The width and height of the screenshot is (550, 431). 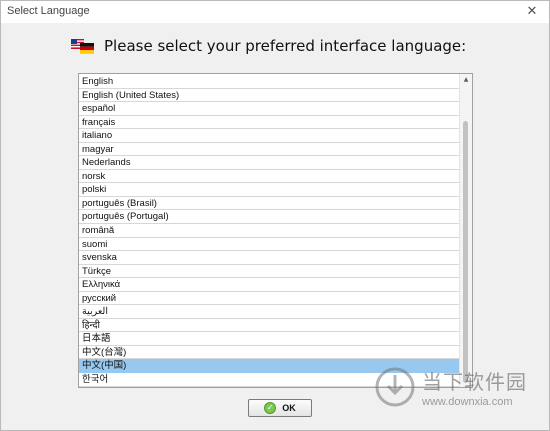 What do you see at coordinates (270, 285) in the screenshot?
I see `list-item: Ελληνικά` at bounding box center [270, 285].